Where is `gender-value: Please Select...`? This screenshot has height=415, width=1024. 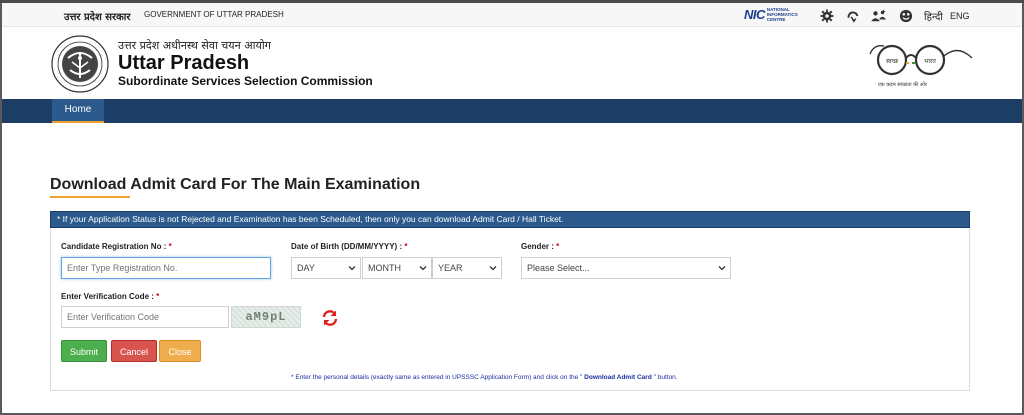
gender-value: Please Select... is located at coordinates (558, 268).